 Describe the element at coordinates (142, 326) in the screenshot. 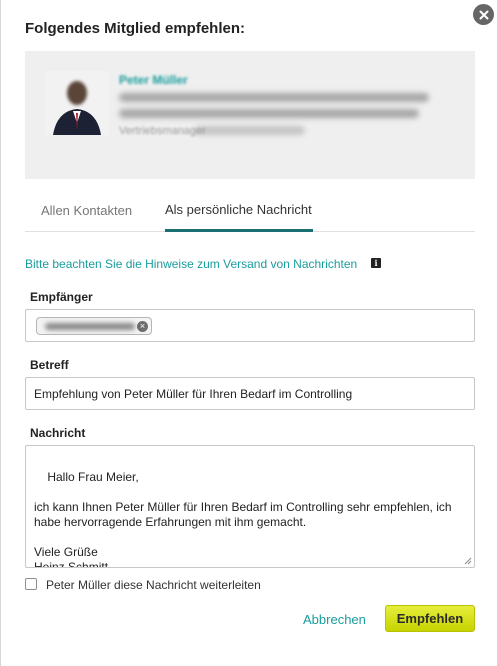

I see `remove-recipient-icon: ×` at that location.